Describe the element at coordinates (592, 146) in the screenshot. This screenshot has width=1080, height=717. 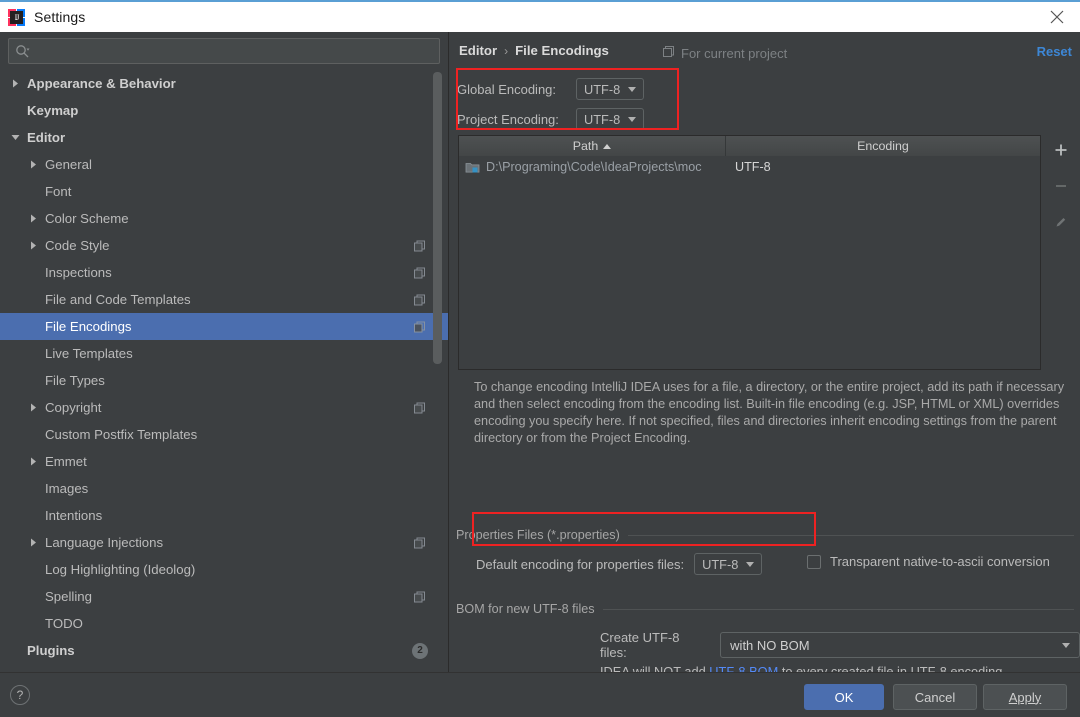
I see `column-header-path: Path` at that location.